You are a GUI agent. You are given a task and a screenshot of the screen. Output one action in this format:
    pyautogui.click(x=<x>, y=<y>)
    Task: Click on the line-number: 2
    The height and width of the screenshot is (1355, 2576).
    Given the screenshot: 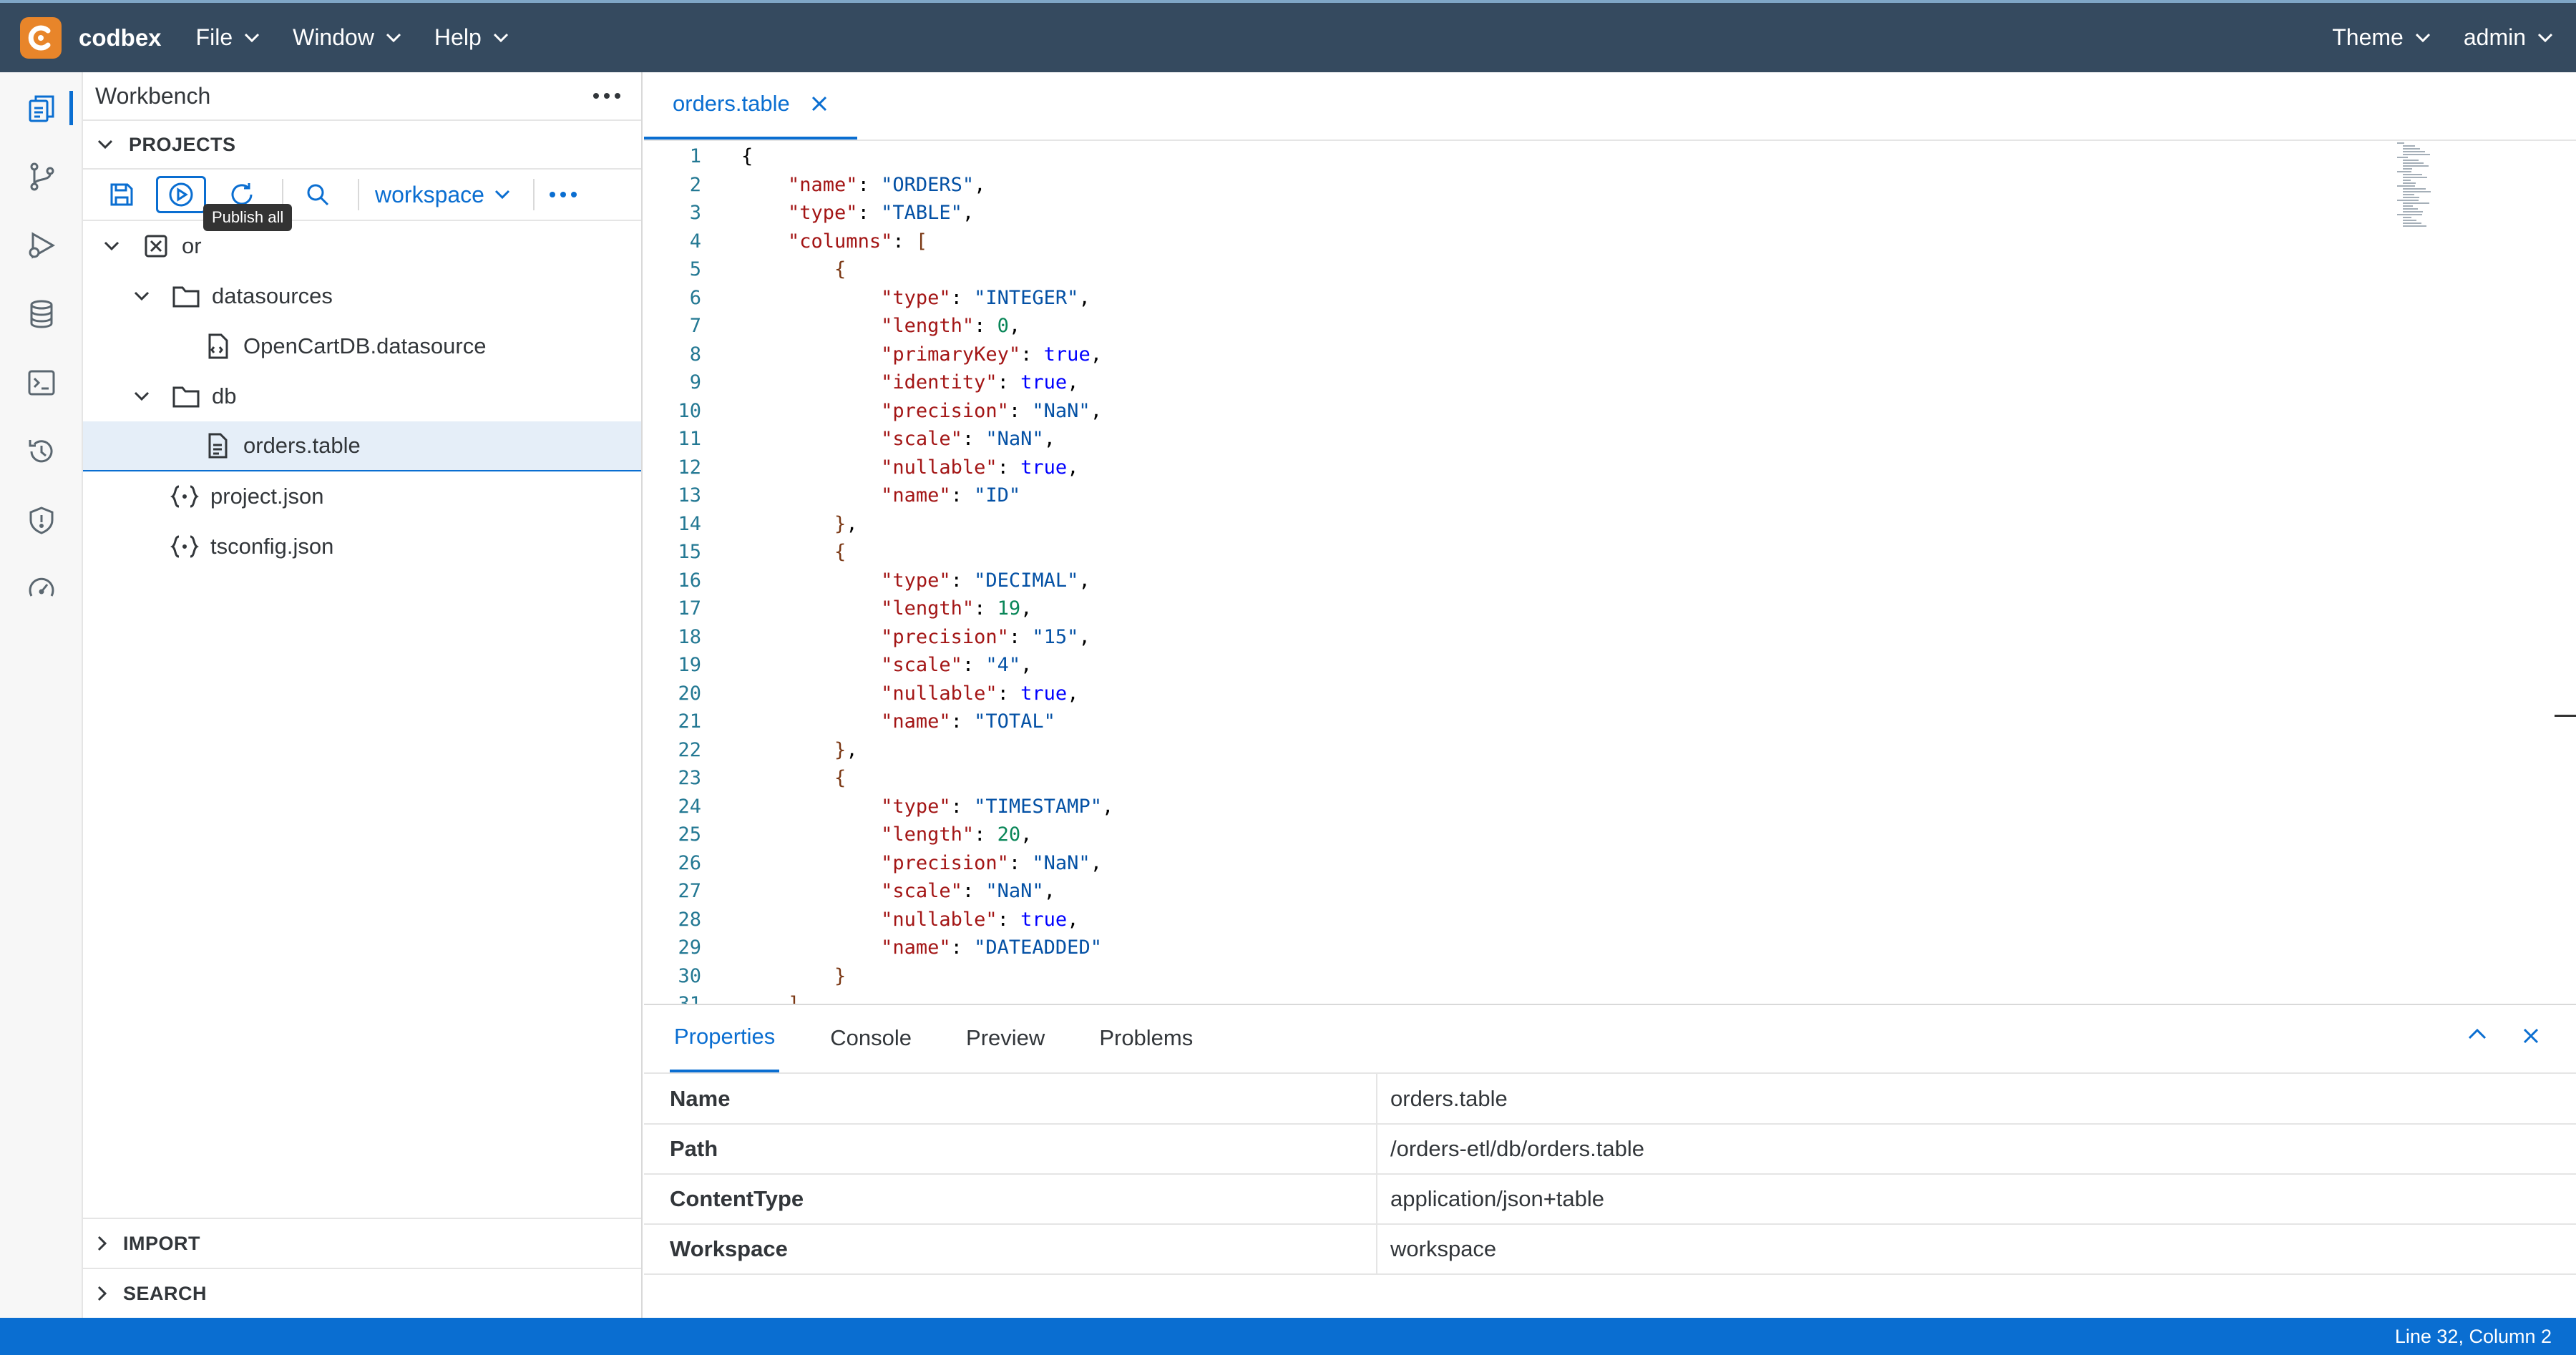 What is the action you would take?
    pyautogui.click(x=695, y=184)
    